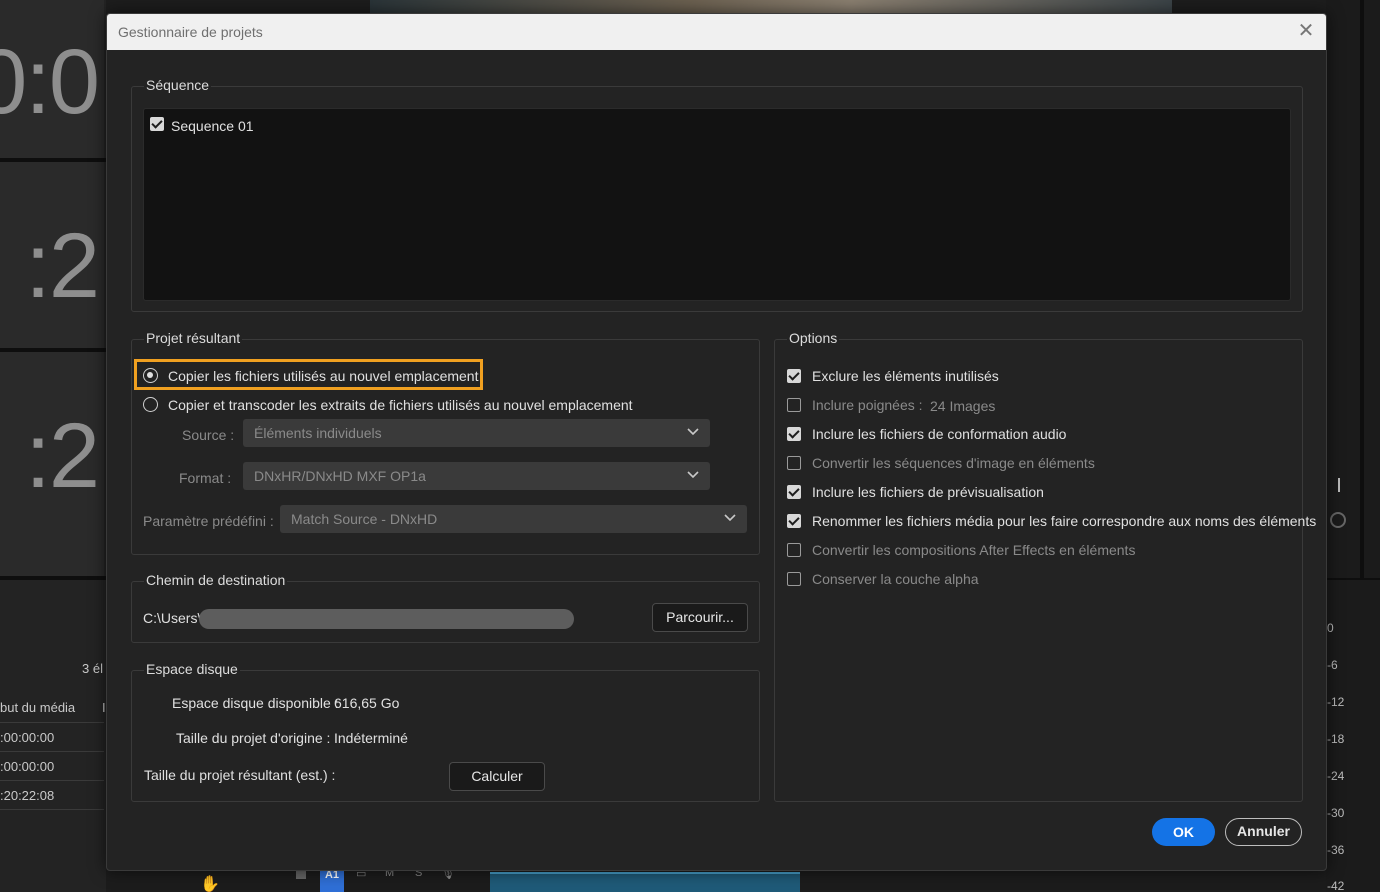  I want to click on include-preview-files-checkbox, so click(794, 492).